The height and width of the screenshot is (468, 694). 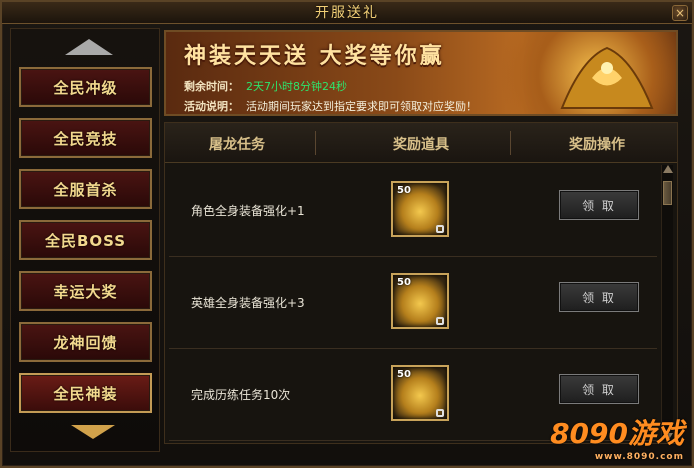 What do you see at coordinates (667, 193) in the screenshot?
I see `scroll-thumb` at bounding box center [667, 193].